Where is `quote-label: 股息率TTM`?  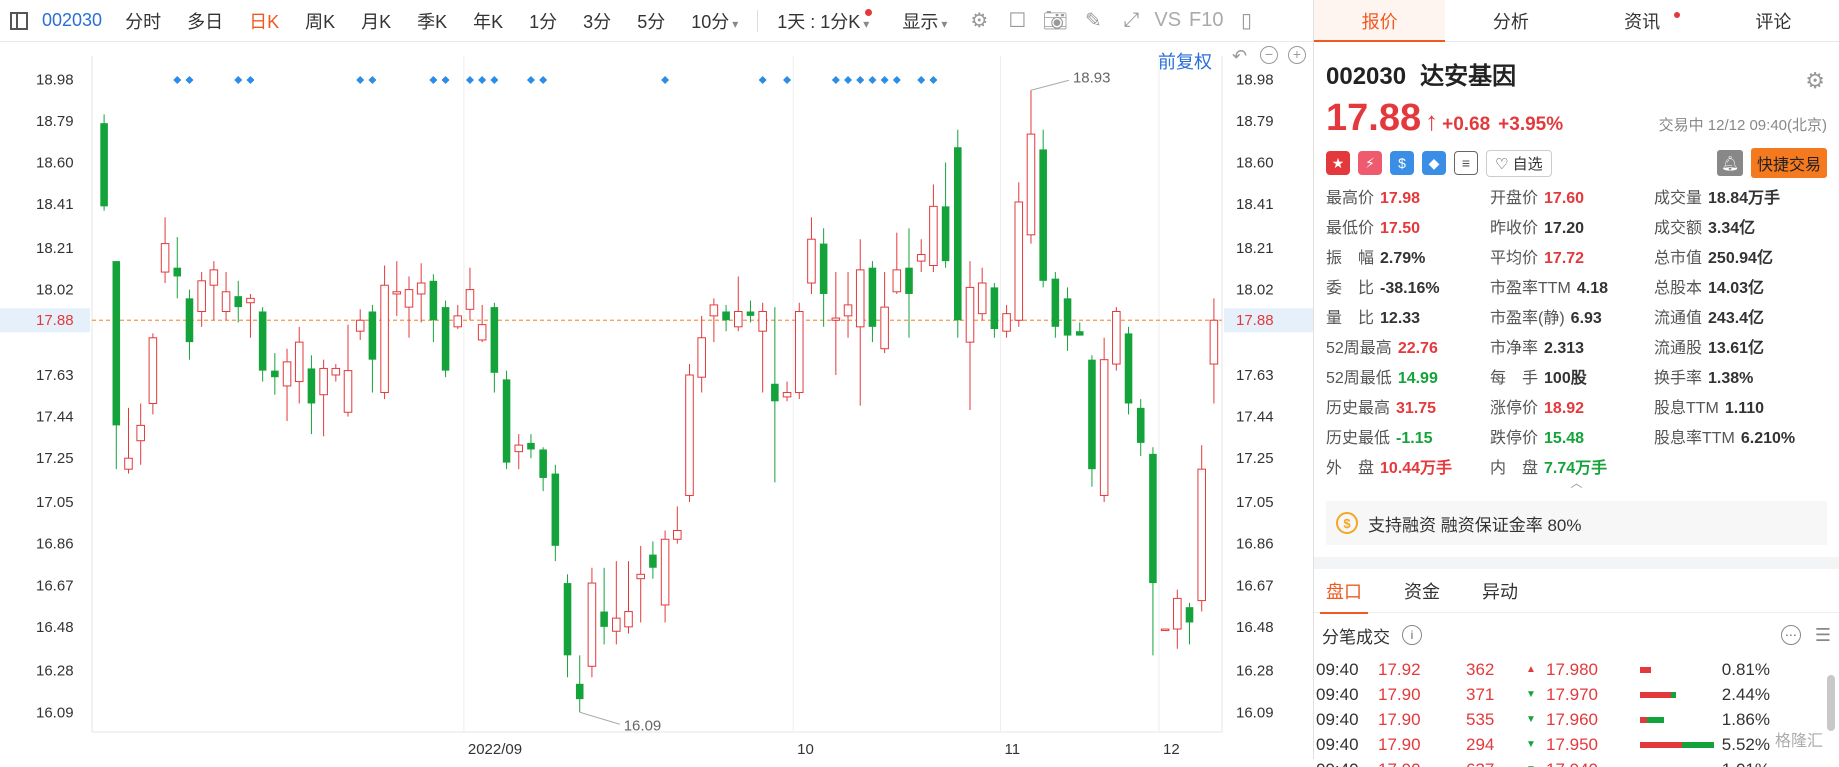
quote-label: 股息率TTM is located at coordinates (1694, 438).